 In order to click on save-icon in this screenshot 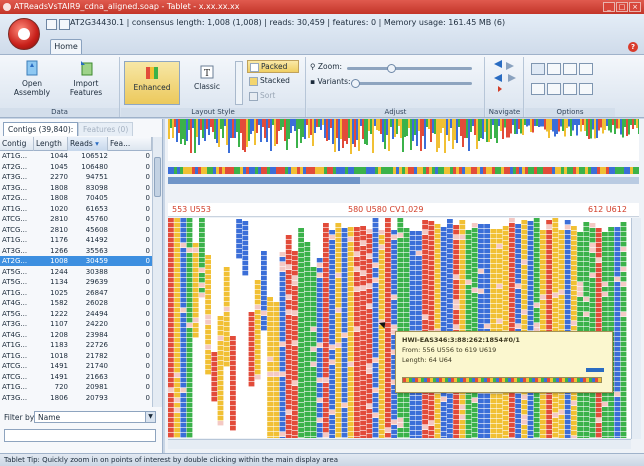, I will do `click(64, 24)`.